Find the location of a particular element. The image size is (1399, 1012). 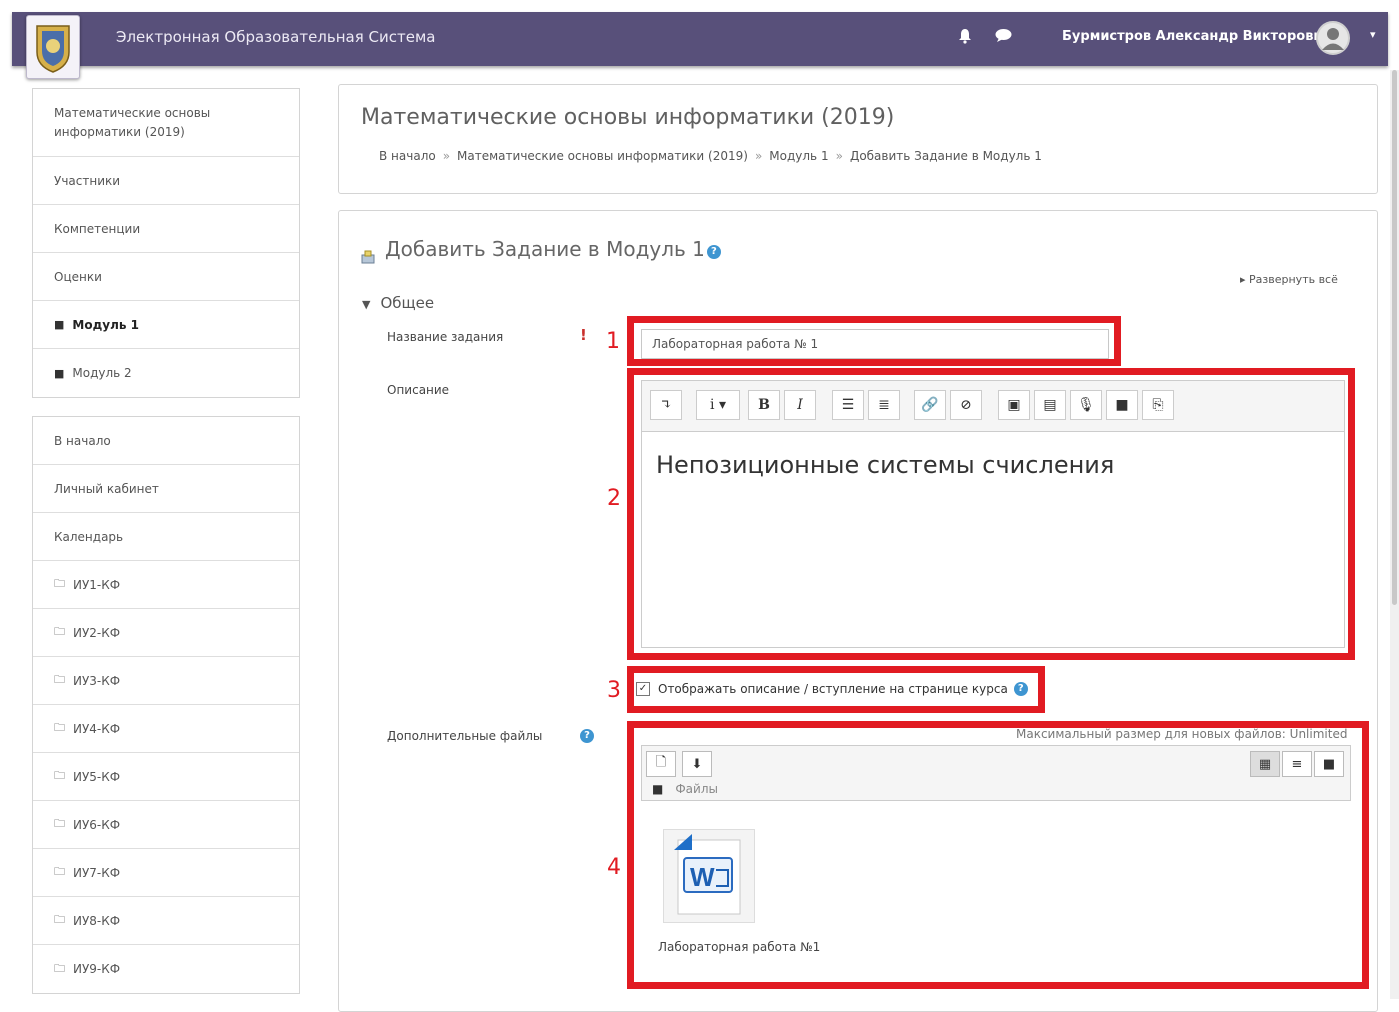

sidebar-item-label: Личный кабинет is located at coordinates (106, 488).